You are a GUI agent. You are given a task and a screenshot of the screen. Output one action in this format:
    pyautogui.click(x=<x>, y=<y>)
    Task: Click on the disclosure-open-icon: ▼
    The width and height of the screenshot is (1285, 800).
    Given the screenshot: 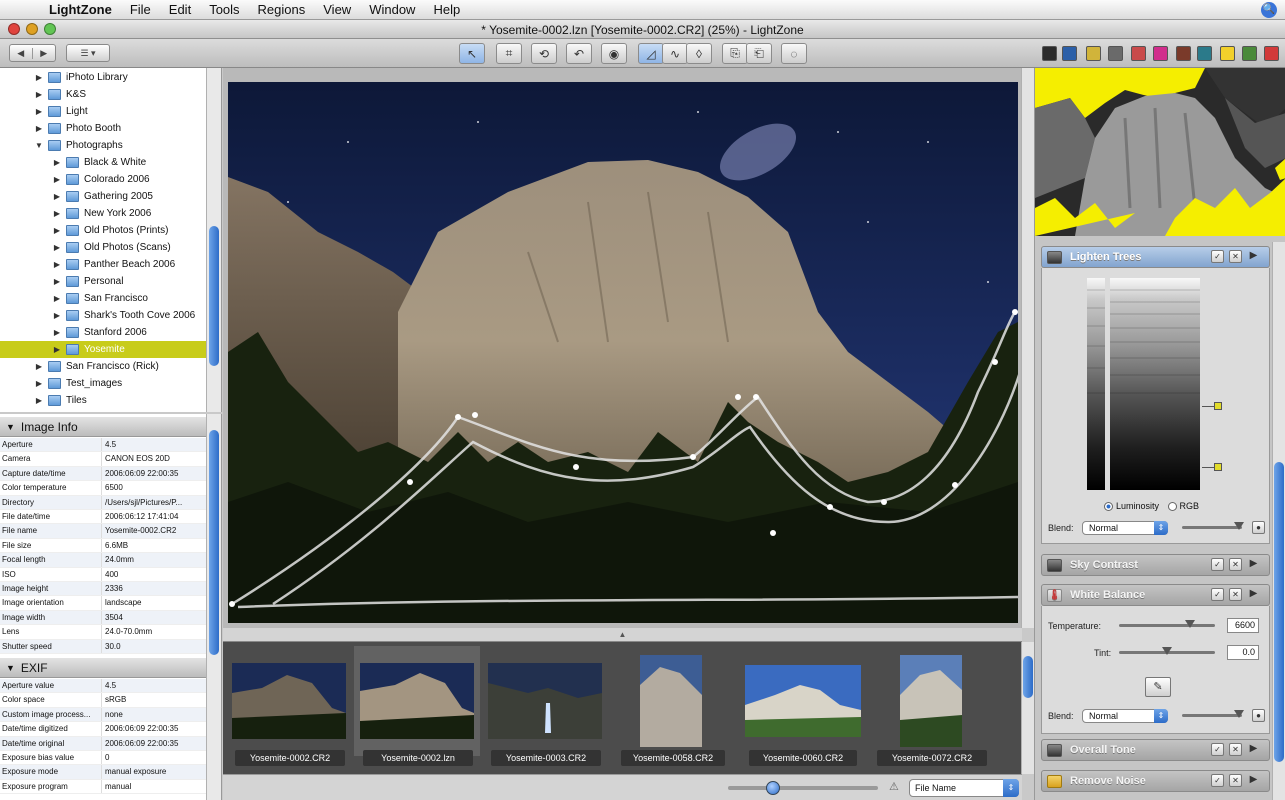 What is the action you would take?
    pyautogui.click(x=39, y=145)
    